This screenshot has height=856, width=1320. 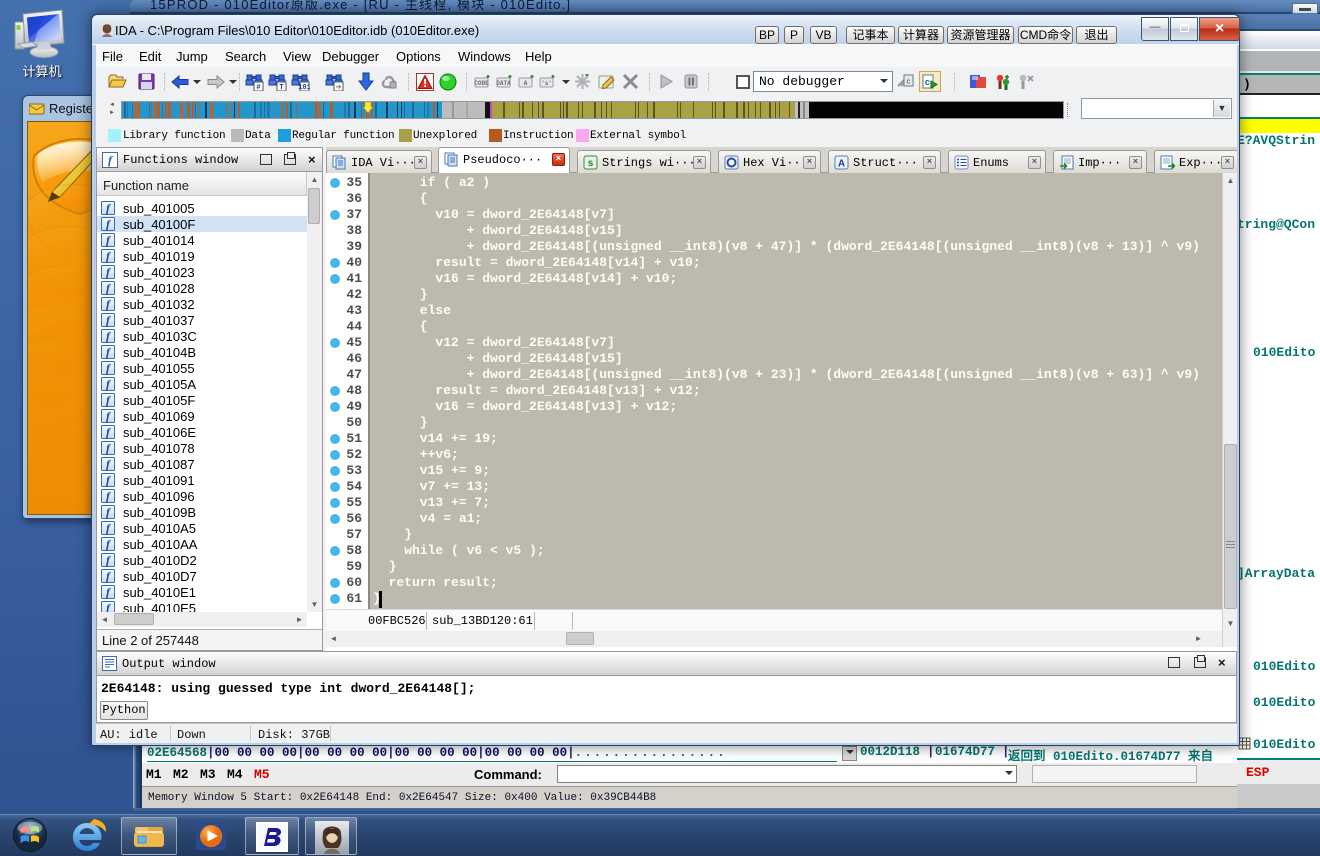 I want to click on svg-text: T, so click(x=281, y=87).